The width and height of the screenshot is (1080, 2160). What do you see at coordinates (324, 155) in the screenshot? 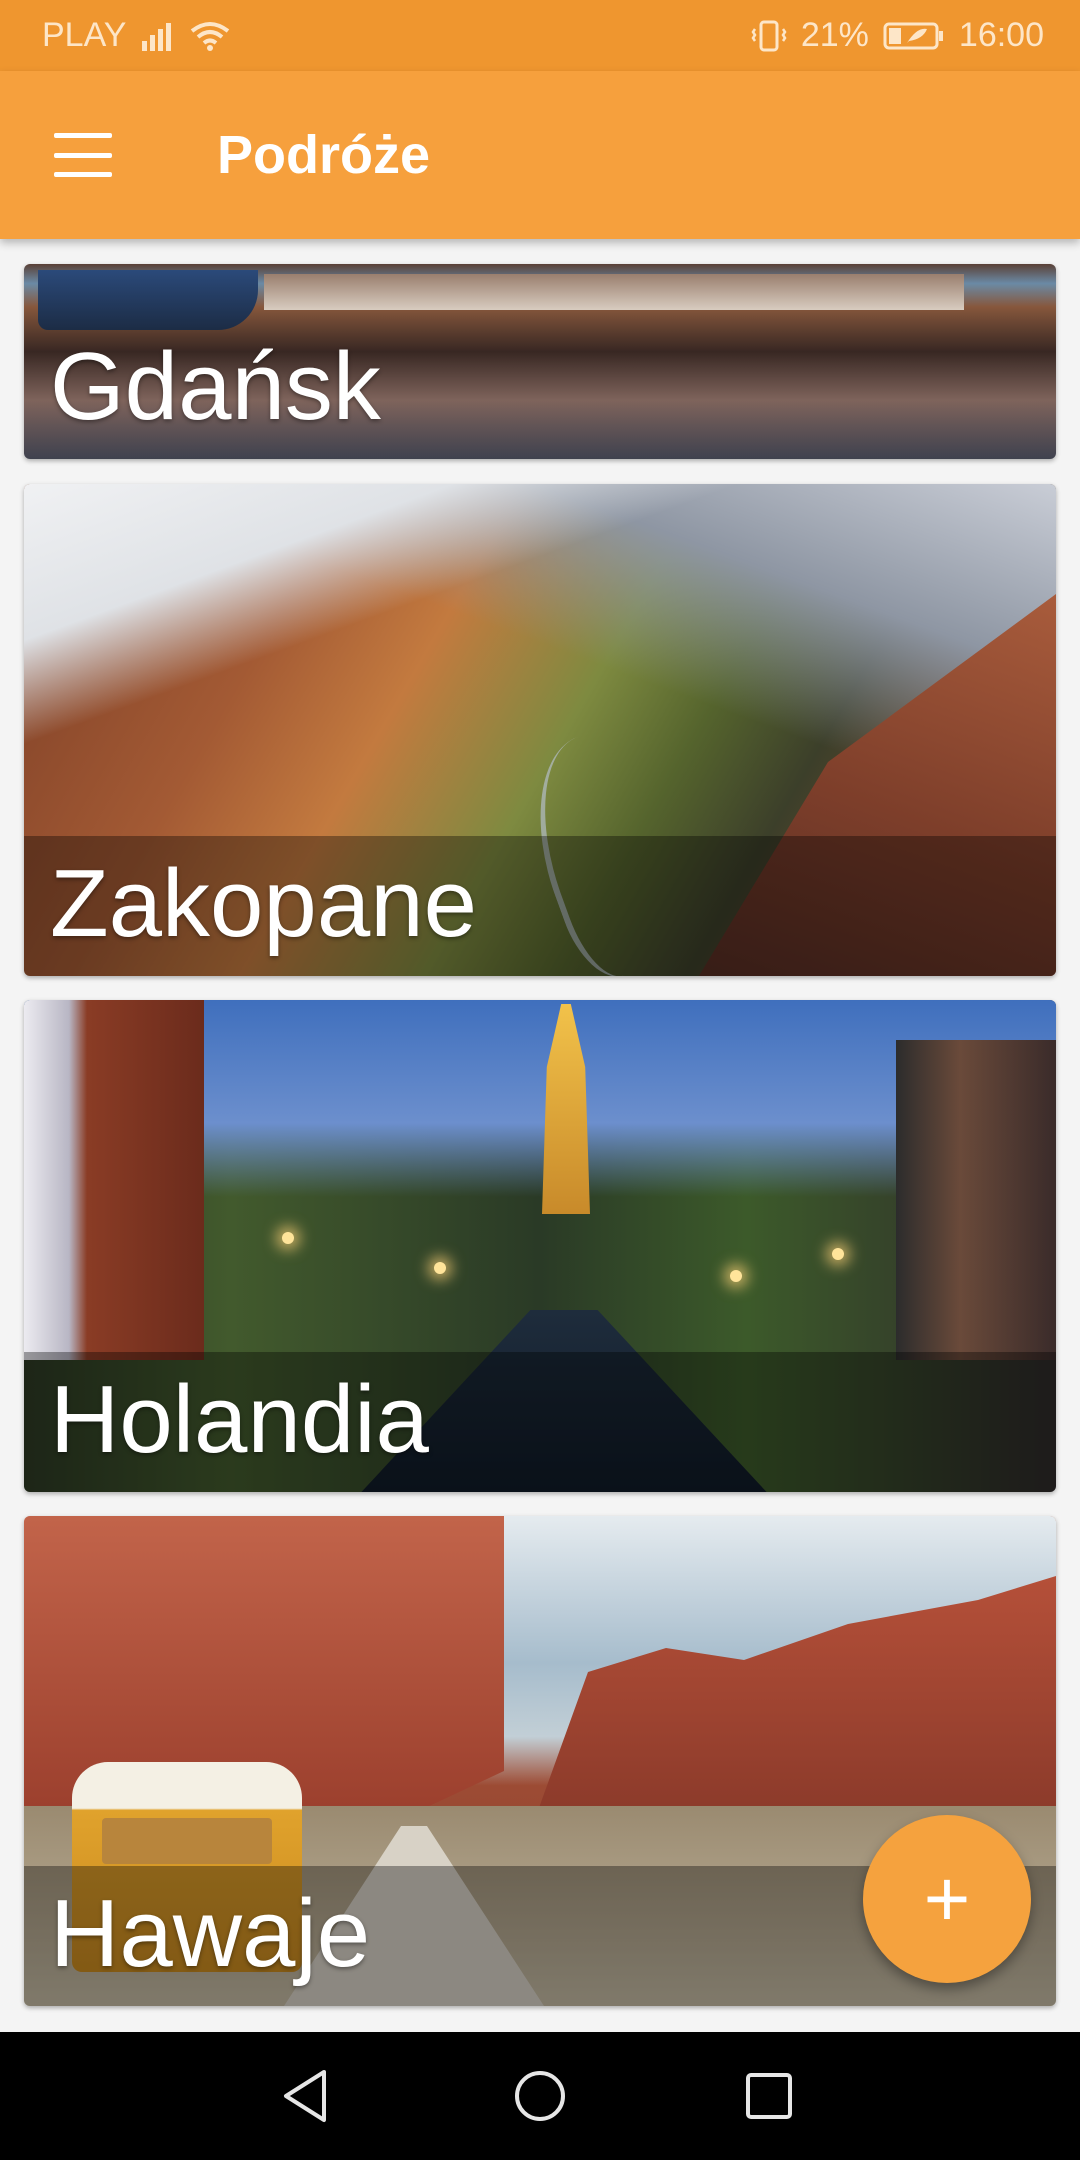
I see `page-title: Podróże` at bounding box center [324, 155].